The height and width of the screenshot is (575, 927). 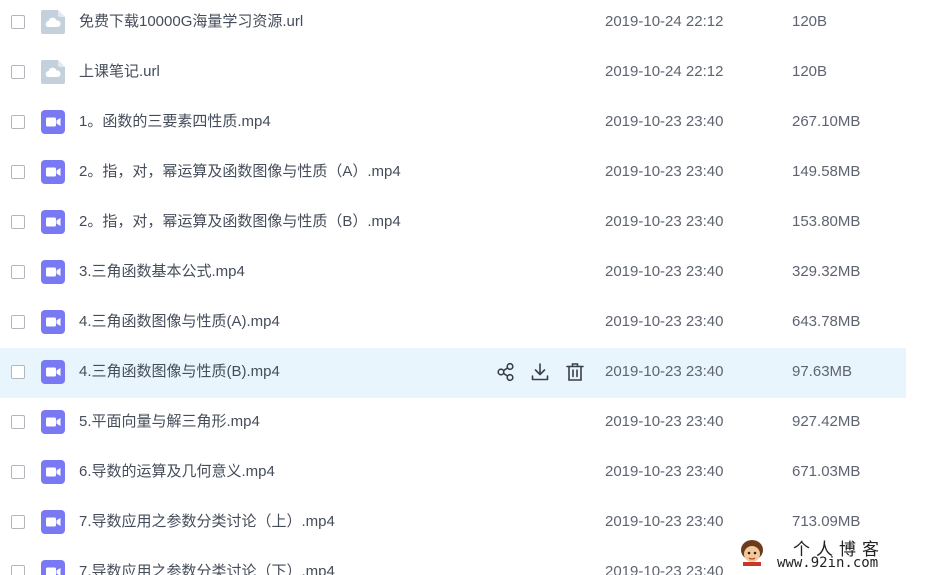 What do you see at coordinates (826, 121) in the screenshot?
I see `file-size: 267.10MB` at bounding box center [826, 121].